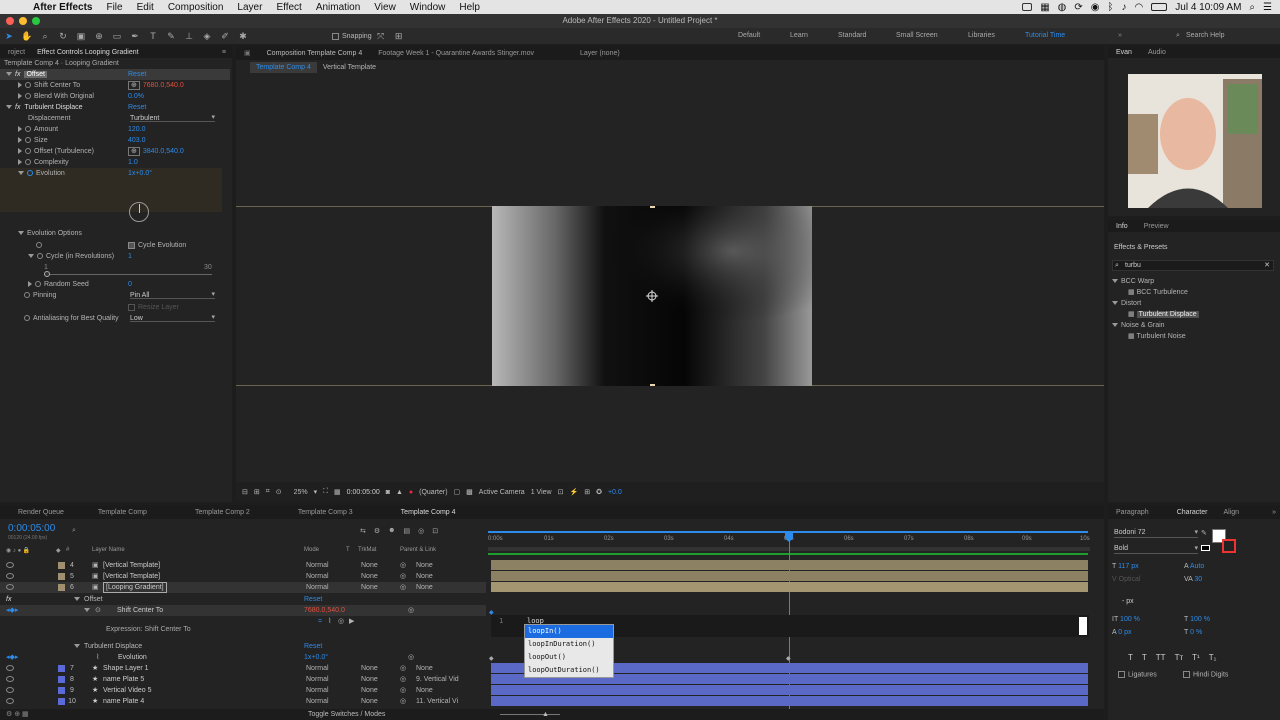  Describe the element at coordinates (569, 644) in the screenshot. I see `autocomplete-item-loopinduration: loopInDuration()` at that location.